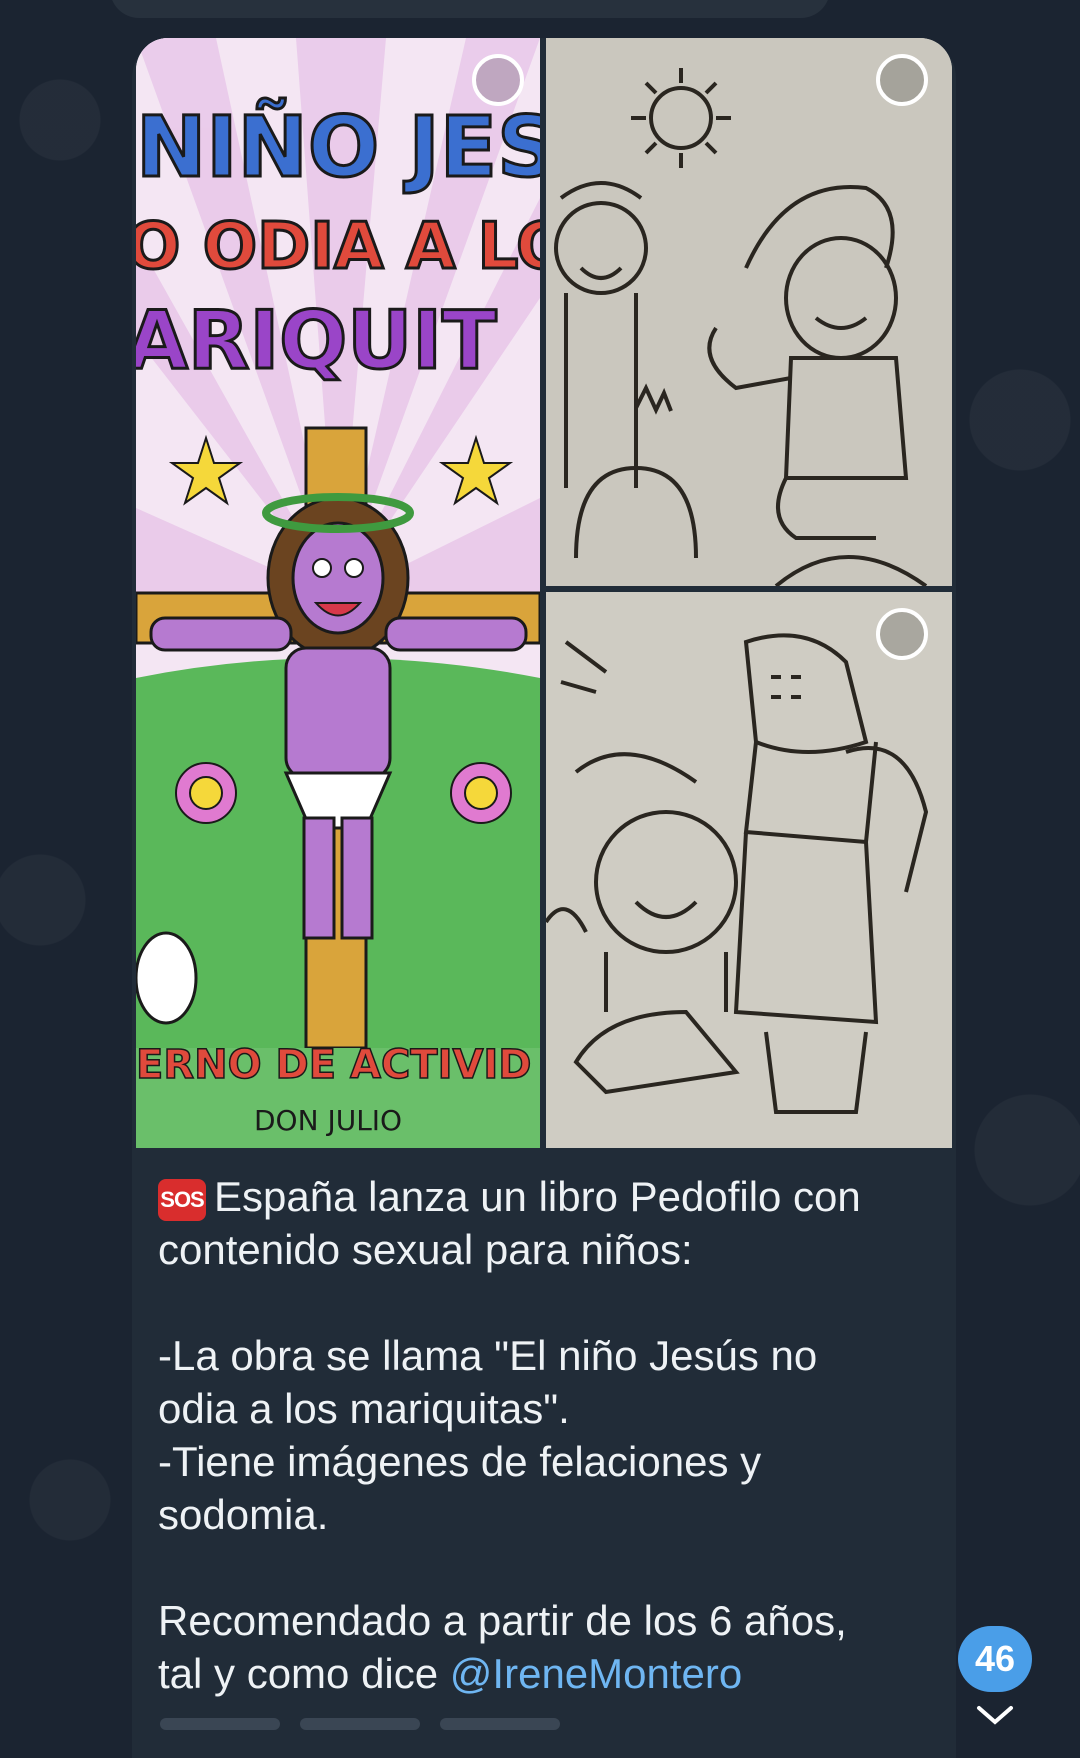 The height and width of the screenshot is (1758, 1080). Describe the element at coordinates (902, 80) in the screenshot. I see `select-photo-2-checkbox` at that location.